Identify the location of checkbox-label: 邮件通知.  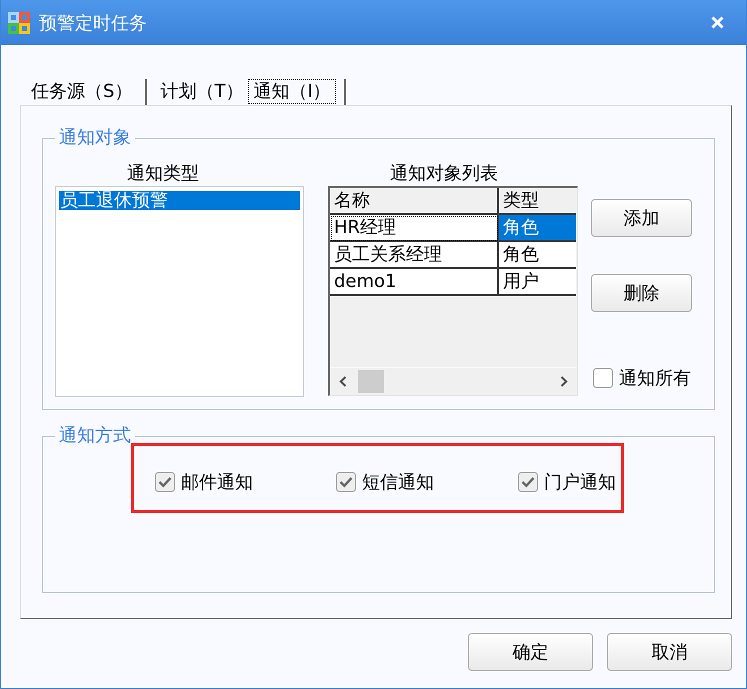
(217, 482).